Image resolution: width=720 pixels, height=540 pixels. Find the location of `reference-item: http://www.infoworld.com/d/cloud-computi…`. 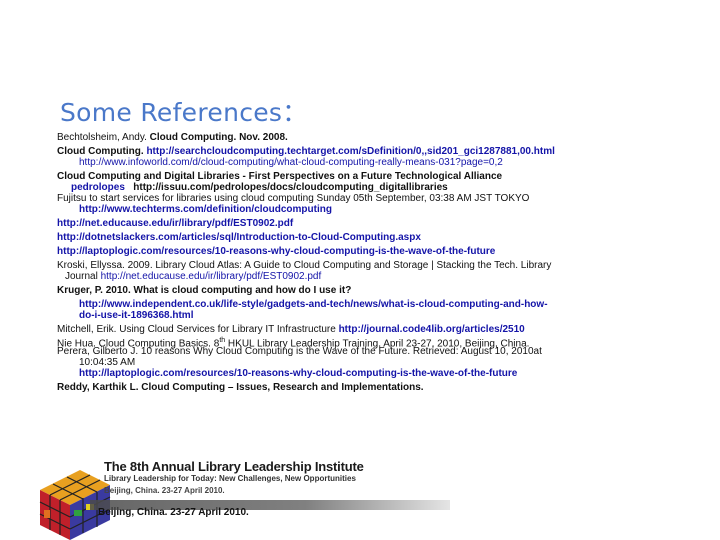

reference-item: http://www.infoworld.com/d/cloud-computi… is located at coordinates (317, 162).